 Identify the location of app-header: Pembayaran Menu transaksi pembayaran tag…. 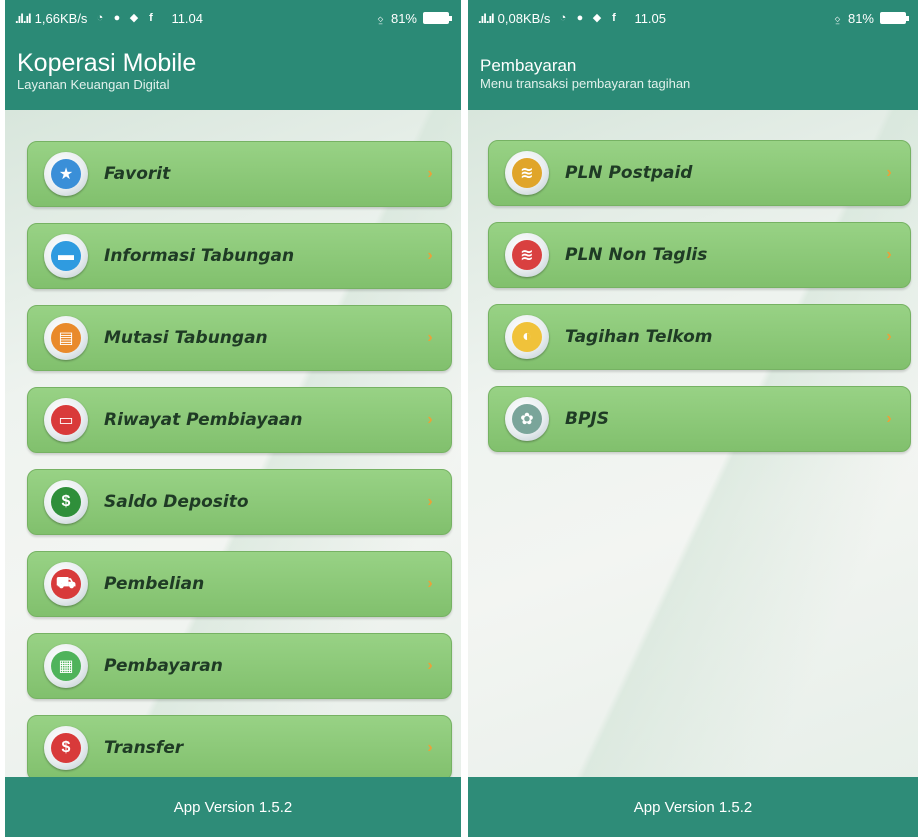
(693, 73).